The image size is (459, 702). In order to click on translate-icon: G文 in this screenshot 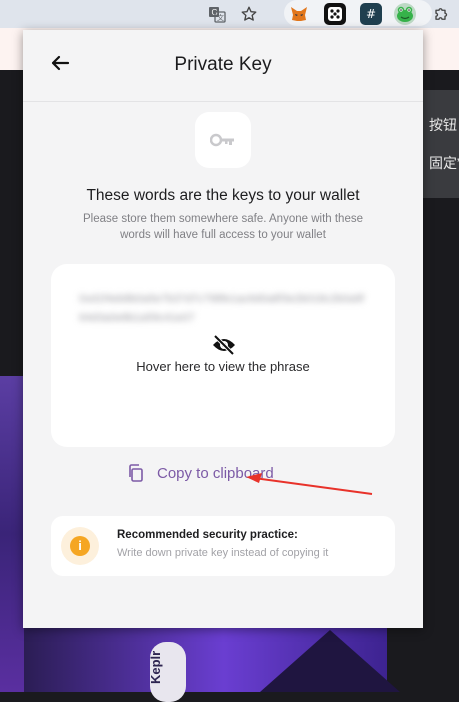, I will do `click(217, 14)`.